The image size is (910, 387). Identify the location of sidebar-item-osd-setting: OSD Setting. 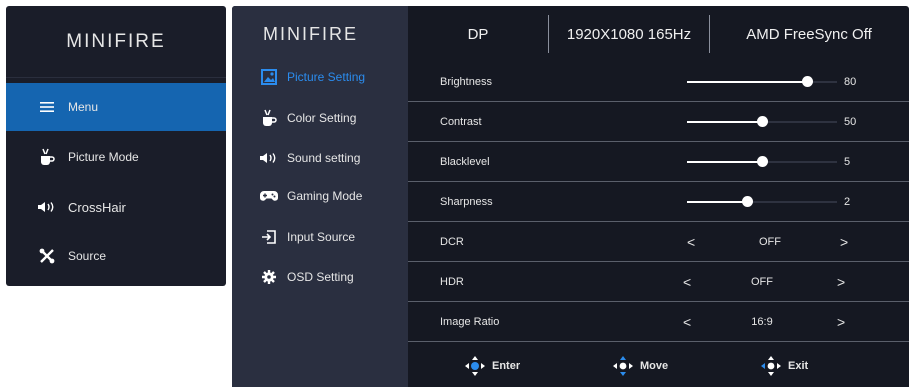
(307, 277).